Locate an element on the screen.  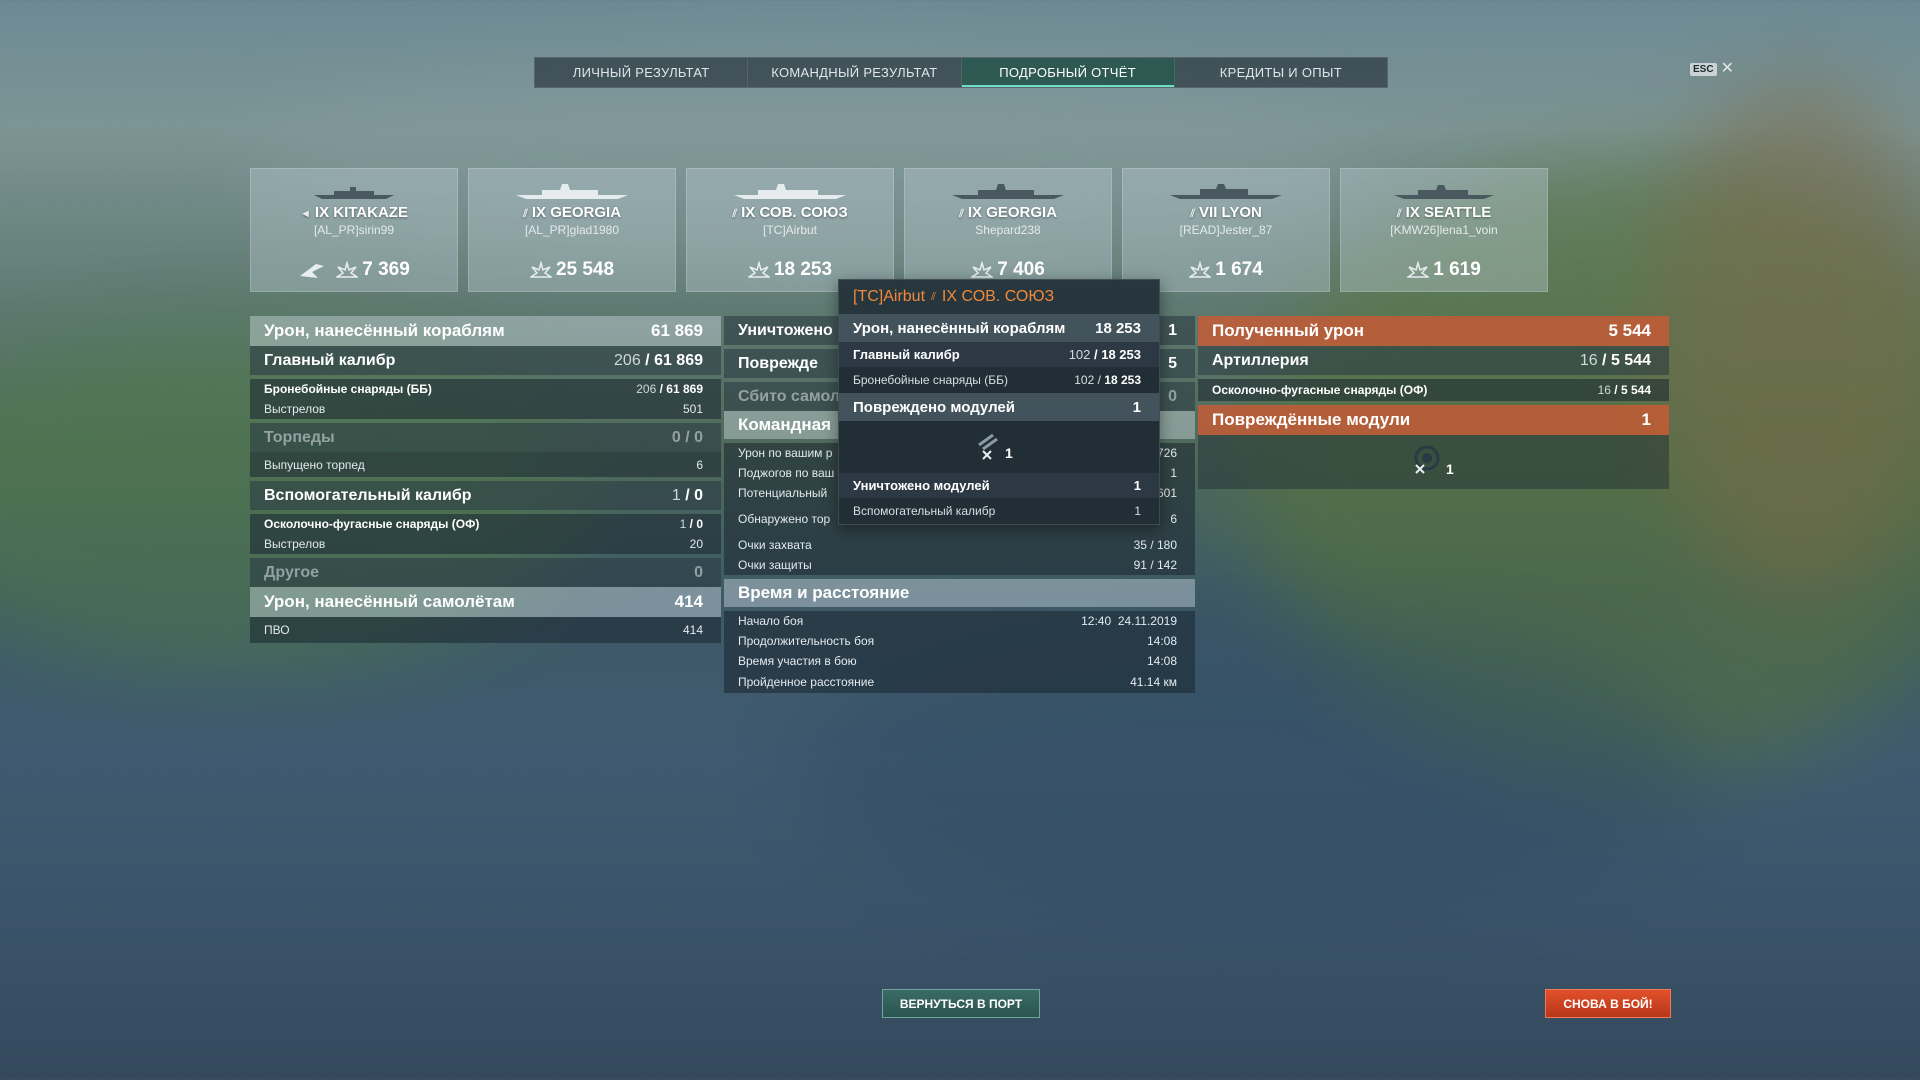
player-name: [KMW26]lena1_voin is located at coordinates (1444, 230).